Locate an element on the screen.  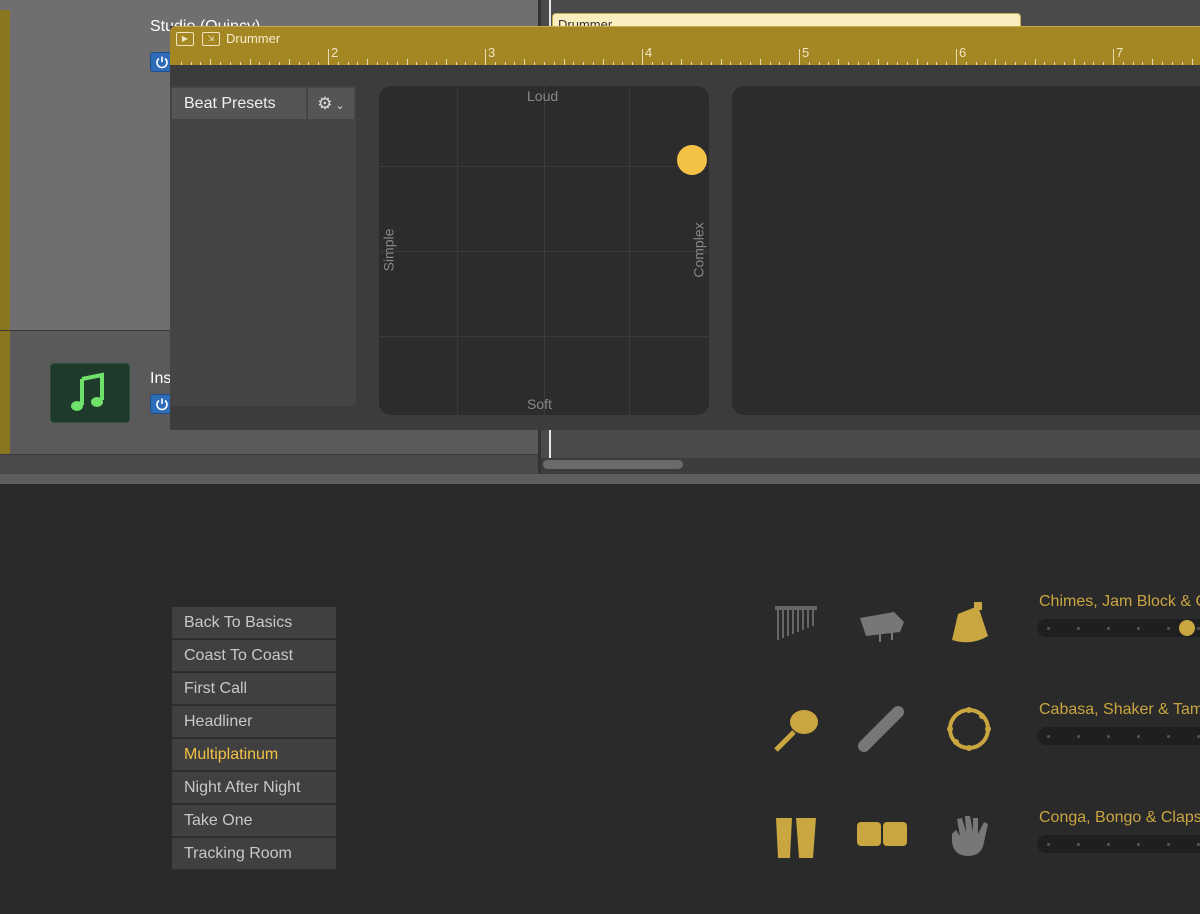
preset-settings-button: ⚙ ⌄ is located at coordinates (331, 103).